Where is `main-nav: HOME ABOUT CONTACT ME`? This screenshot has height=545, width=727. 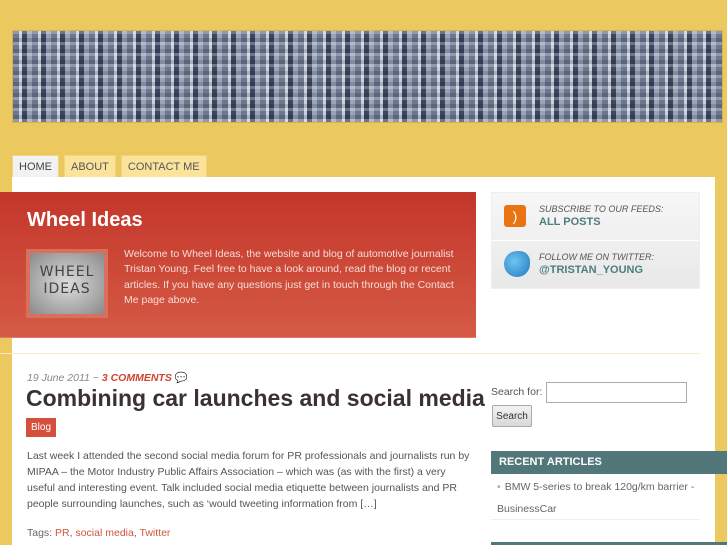 main-nav: HOME ABOUT CONTACT ME is located at coordinates (109, 166).